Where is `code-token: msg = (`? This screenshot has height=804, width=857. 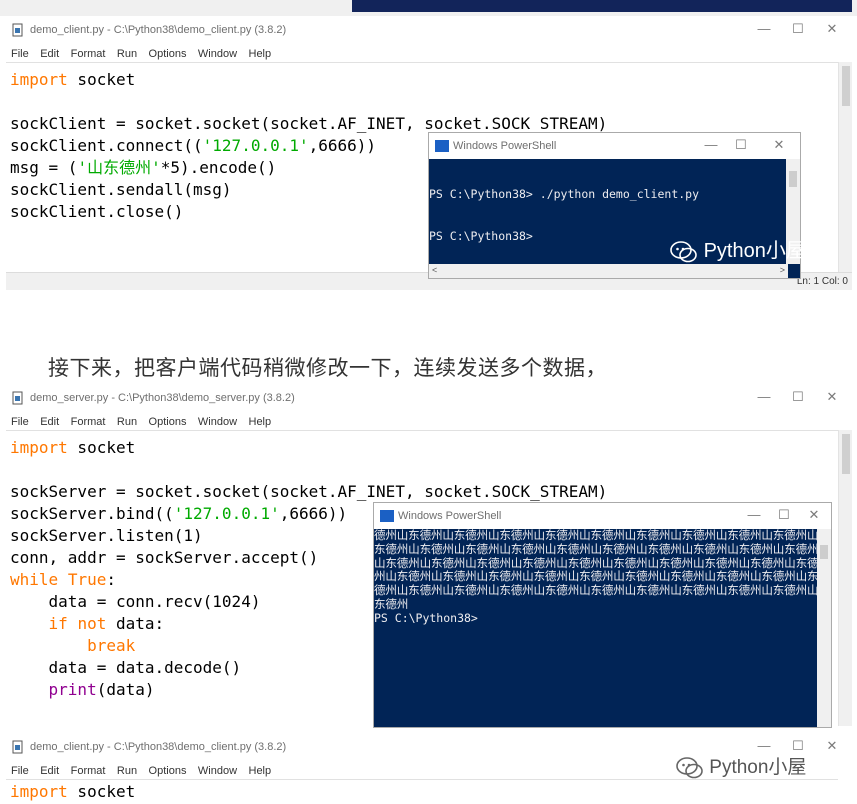
code-token: msg = ( is located at coordinates (44, 167).